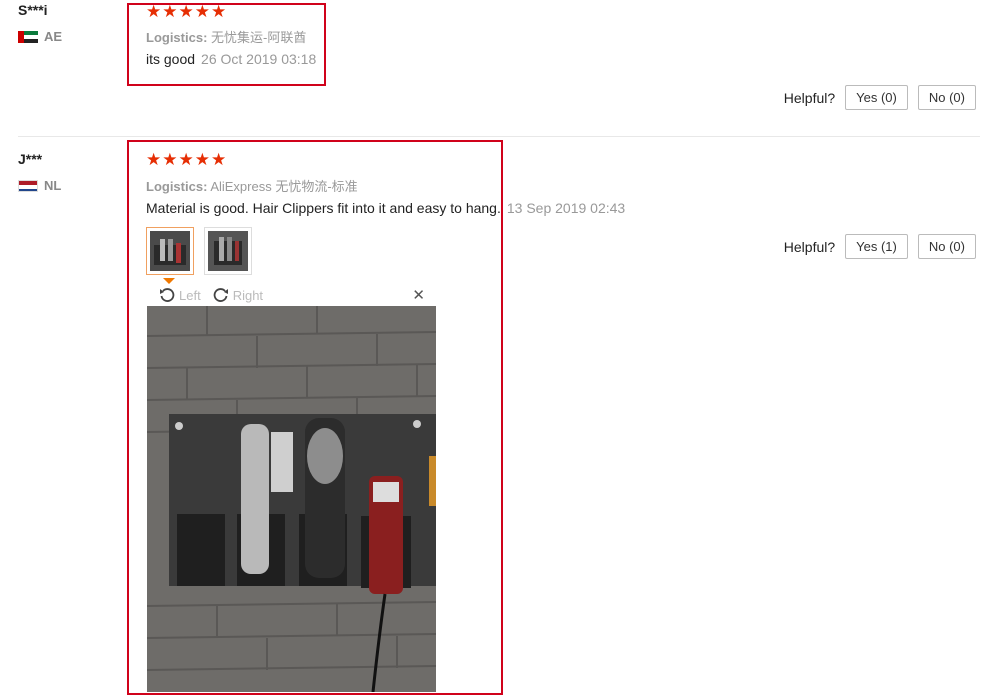  What do you see at coordinates (28, 185) in the screenshot?
I see `flag-nl-icon` at bounding box center [28, 185].